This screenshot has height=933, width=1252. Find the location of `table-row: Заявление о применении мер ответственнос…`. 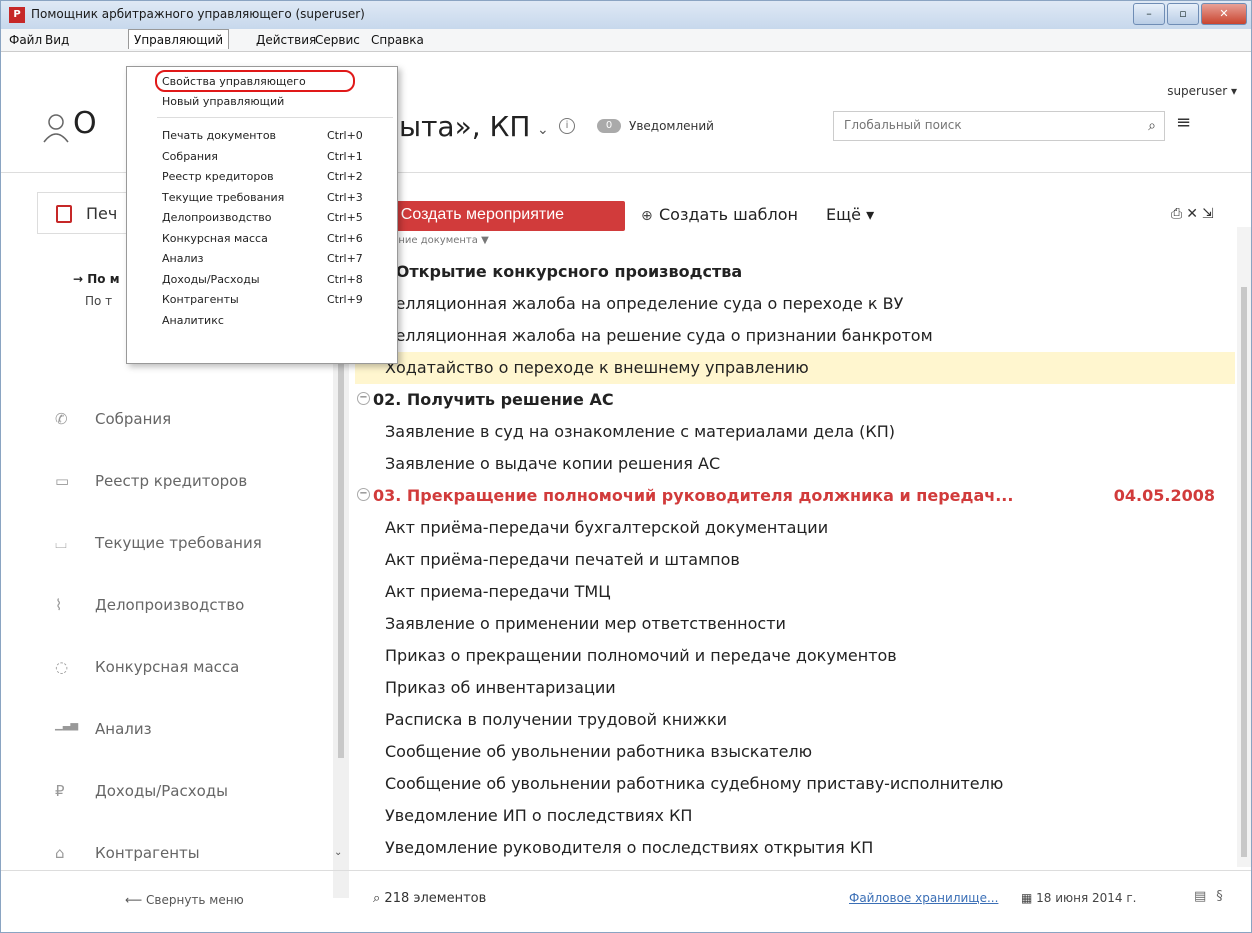

table-row: Заявление о применении мер ответственнос… is located at coordinates (795, 624).